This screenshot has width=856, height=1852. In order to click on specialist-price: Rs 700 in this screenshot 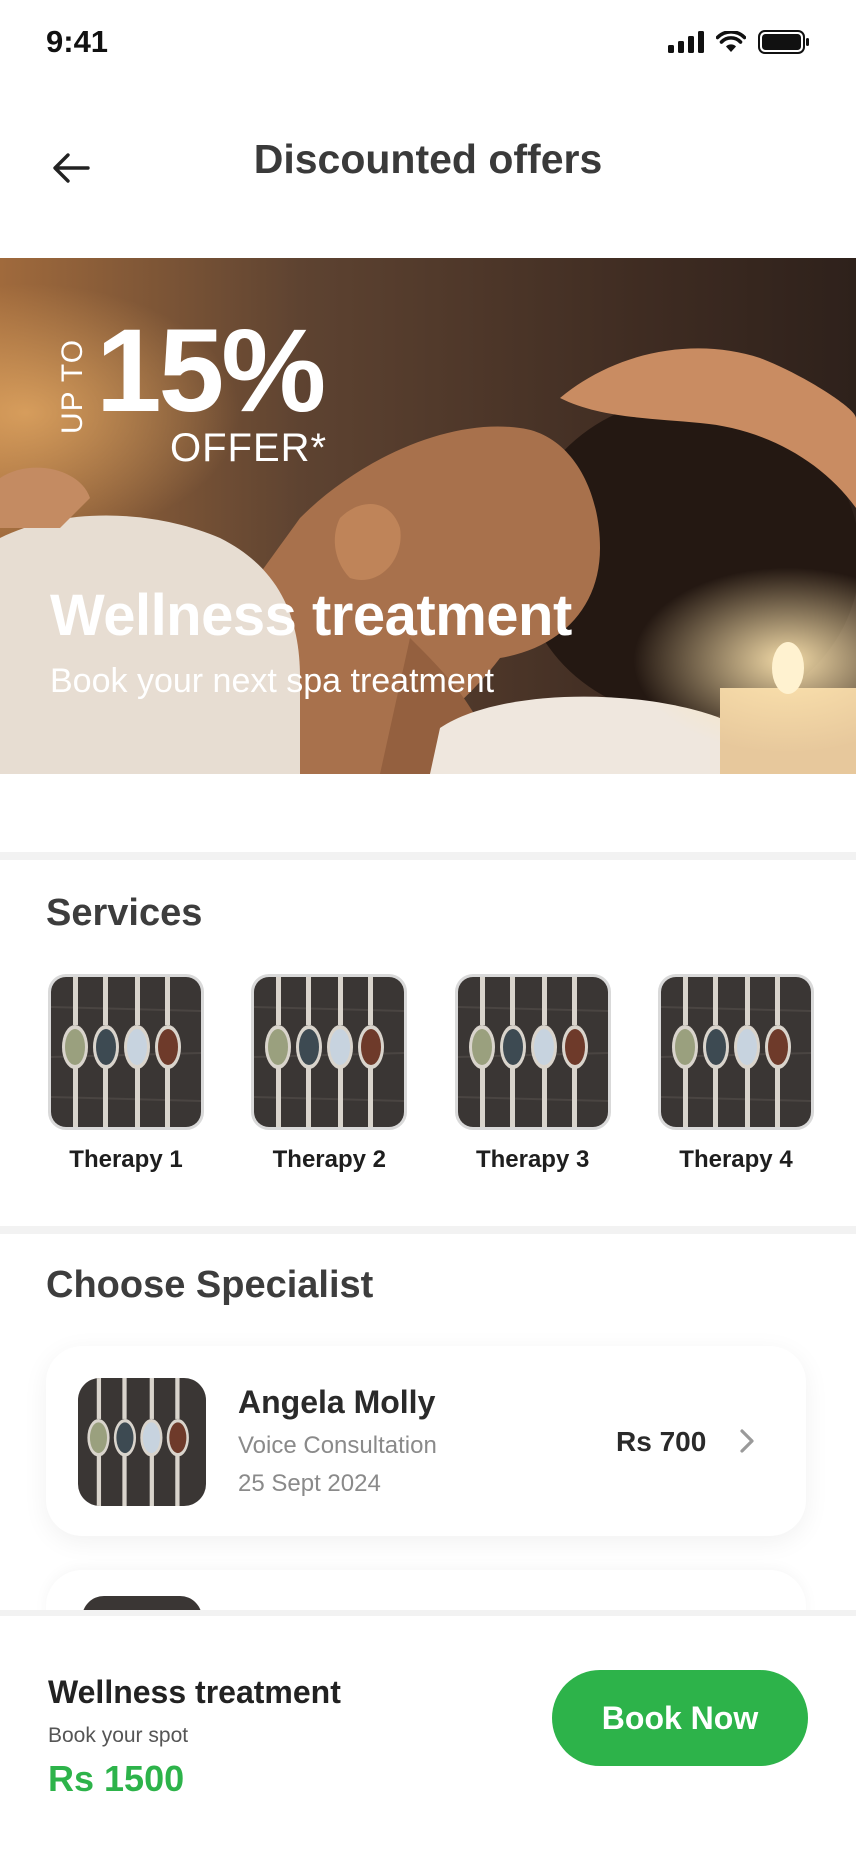, I will do `click(661, 1441)`.